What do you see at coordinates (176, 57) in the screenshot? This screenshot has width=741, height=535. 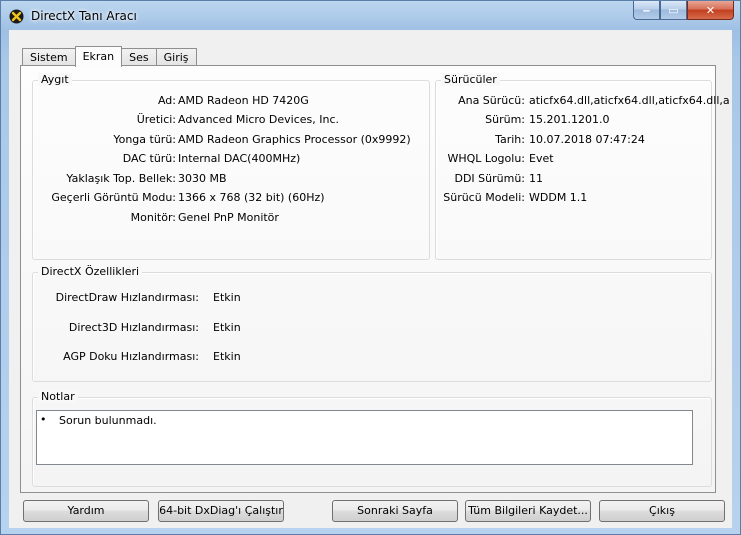 I see `tab-giris: Giriş` at bounding box center [176, 57].